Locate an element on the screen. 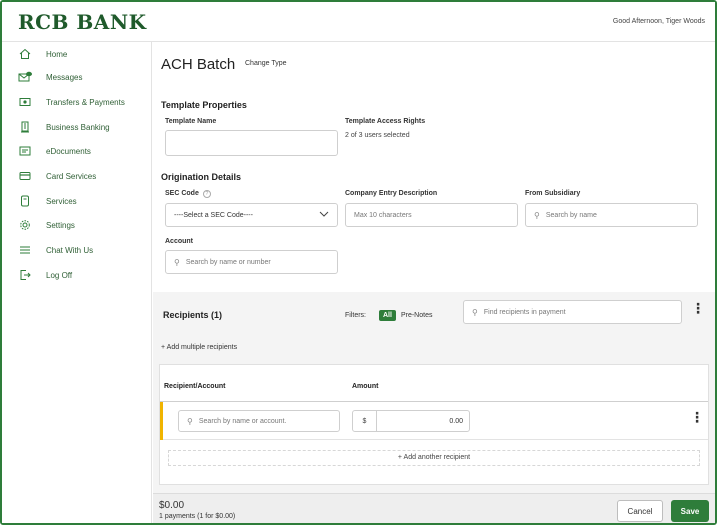 Image resolution: width=717 pixels, height=525 pixels. sec-code-select: ----Select a SEC Code---- is located at coordinates (251, 215).